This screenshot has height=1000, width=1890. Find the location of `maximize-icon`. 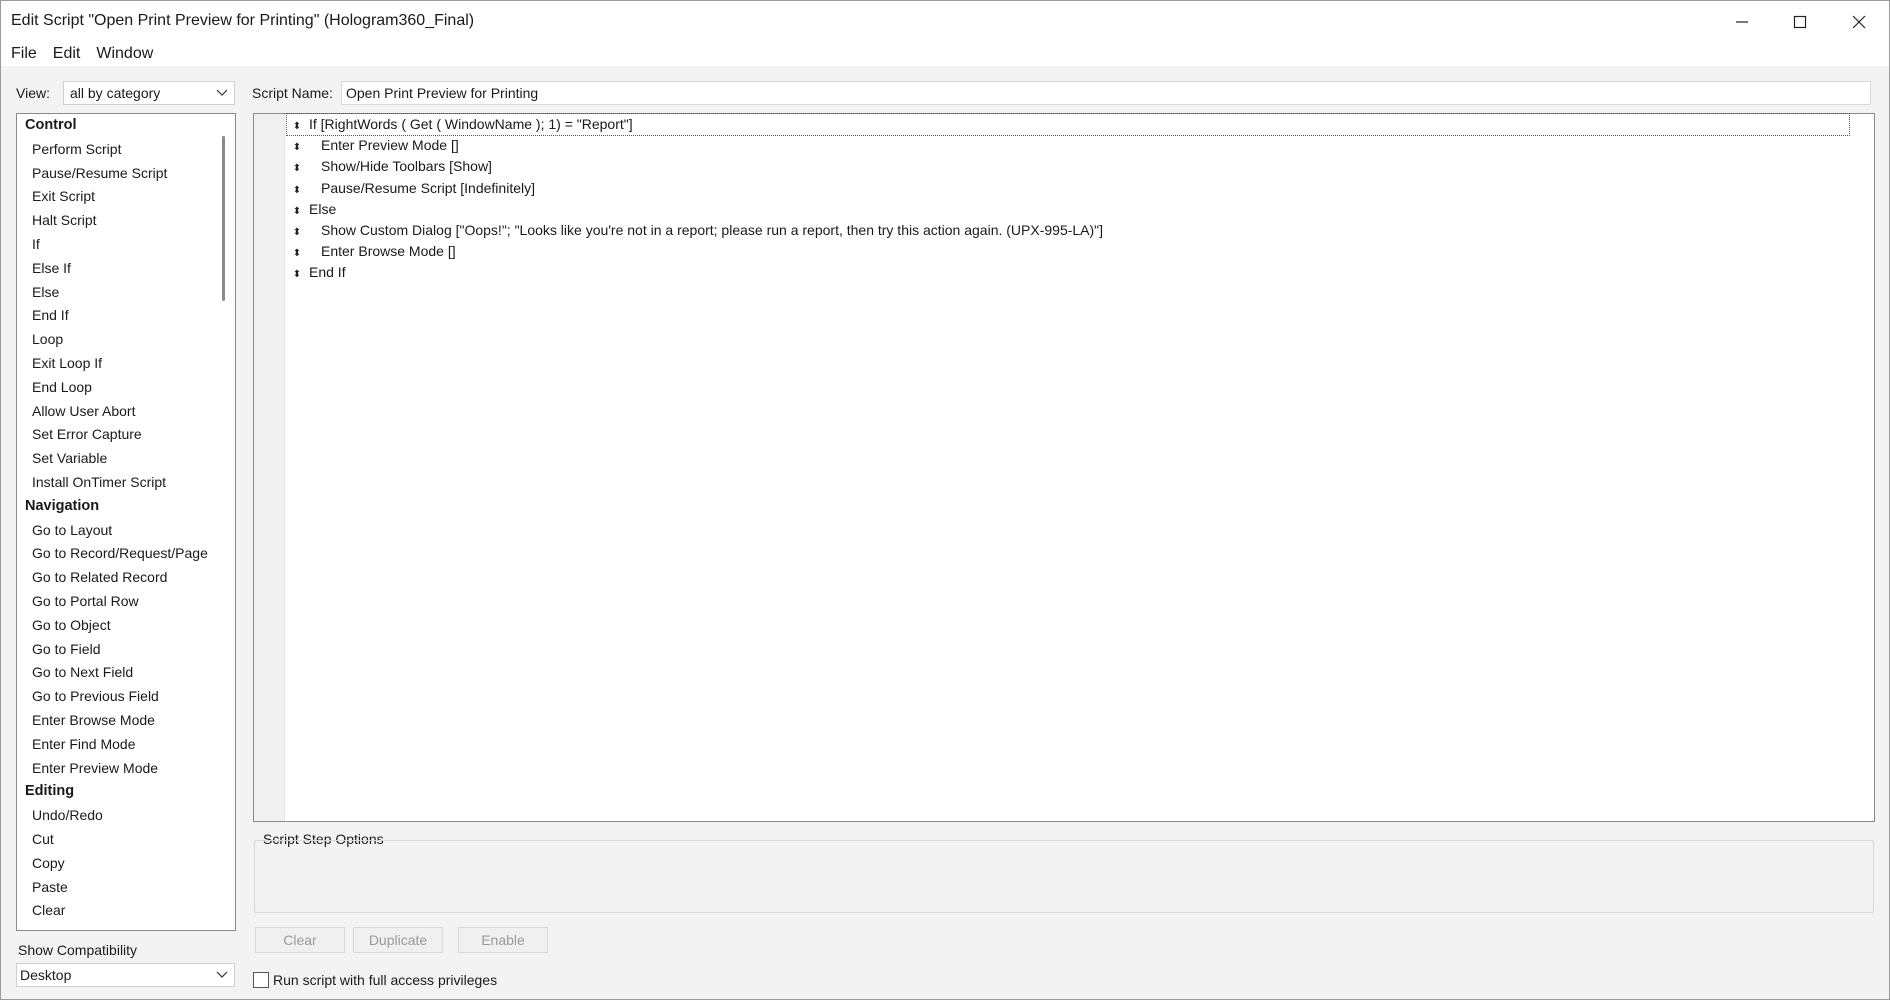

maximize-icon is located at coordinates (1800, 21).